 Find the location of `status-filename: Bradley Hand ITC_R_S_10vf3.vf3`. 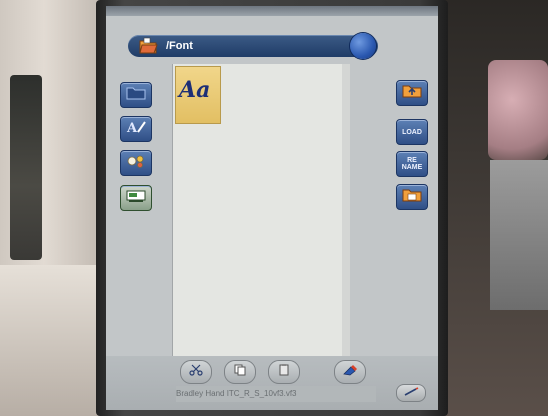

status-filename: Bradley Hand ITC_R_S_10vf3.vf3 is located at coordinates (276, 394).